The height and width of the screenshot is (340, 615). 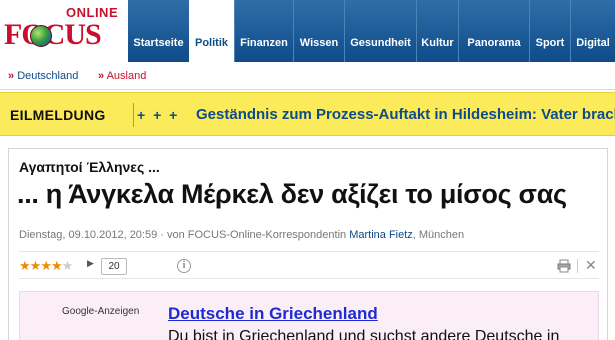 What do you see at coordinates (564, 266) in the screenshot?
I see `print-icon` at bounding box center [564, 266].